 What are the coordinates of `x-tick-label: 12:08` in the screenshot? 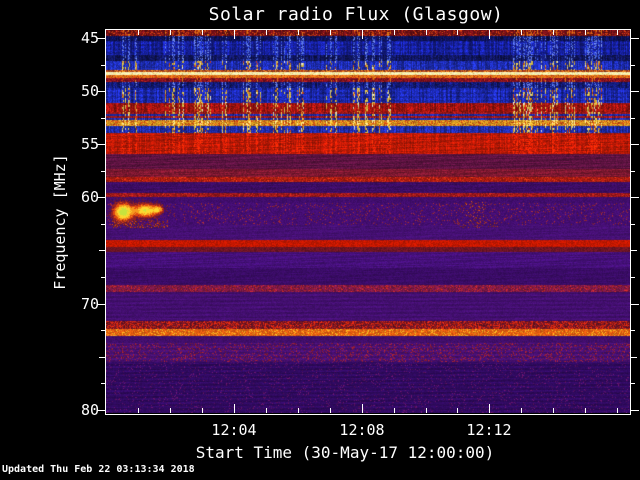 It's located at (362, 430).